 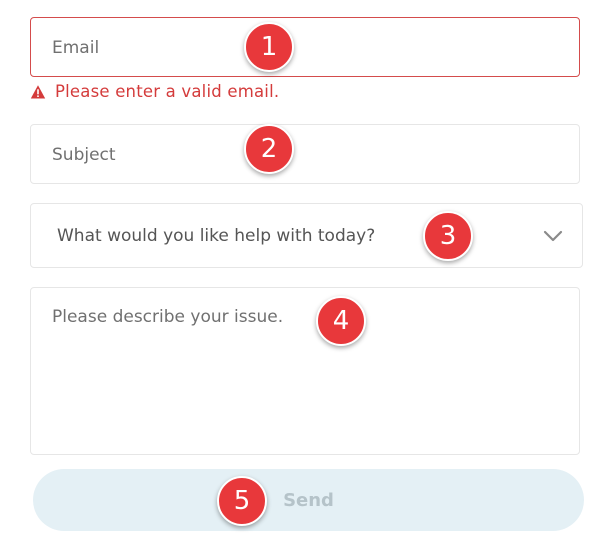 I want to click on annotation-badge-4: 4, so click(x=341, y=321).